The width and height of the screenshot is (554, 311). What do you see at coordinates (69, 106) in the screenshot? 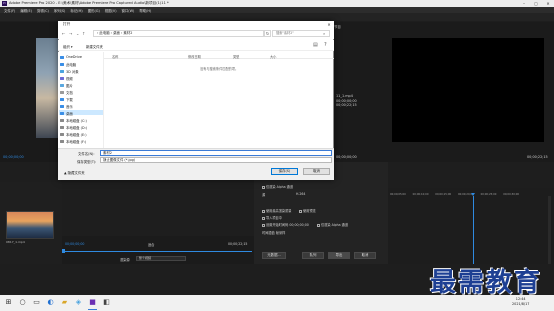
I see `sidebar-item: 音乐` at bounding box center [69, 106].